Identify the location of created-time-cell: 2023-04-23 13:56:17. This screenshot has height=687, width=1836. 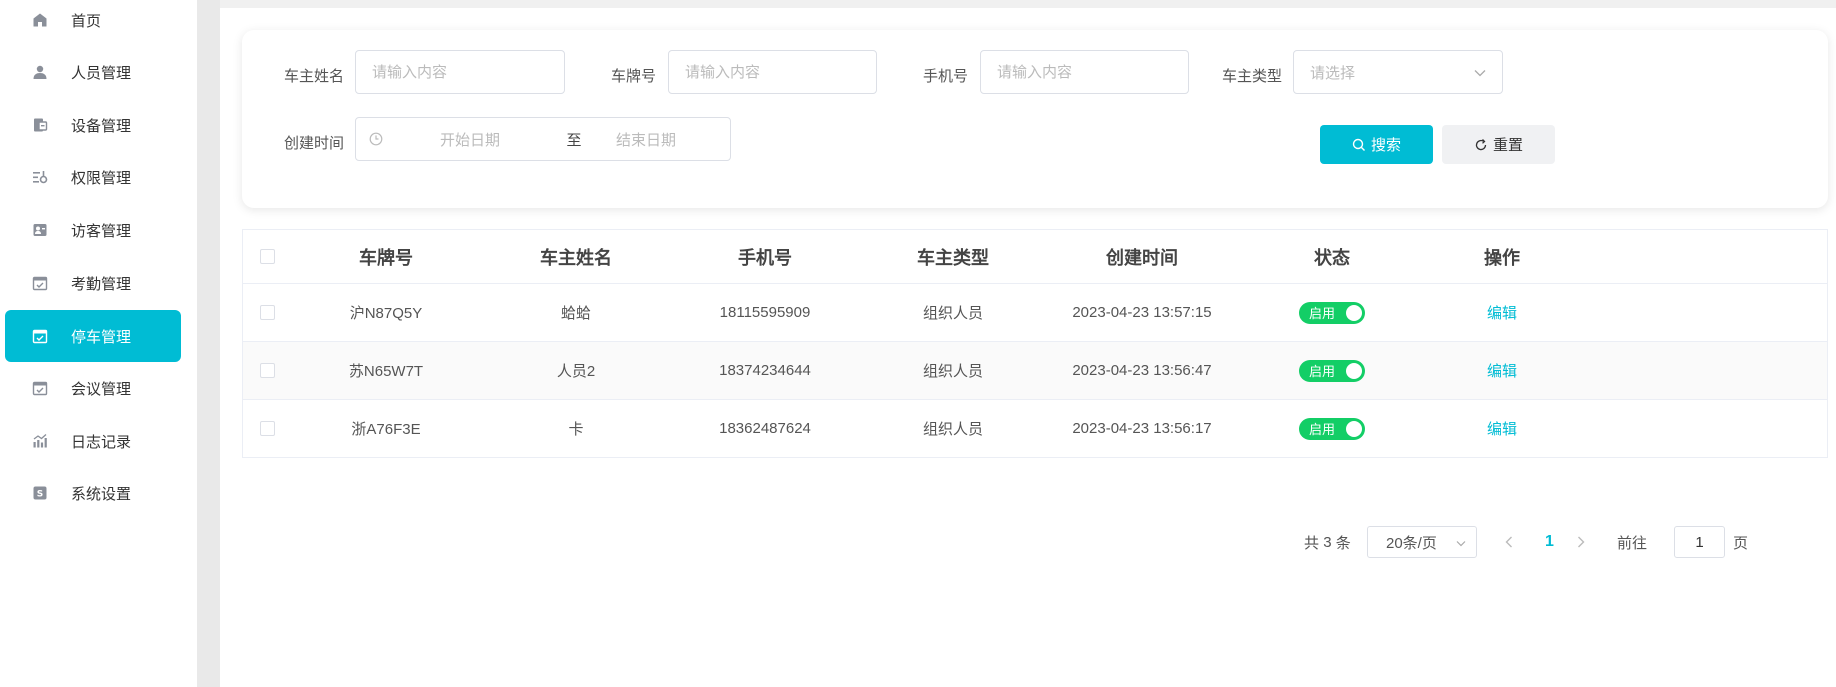
(1142, 428).